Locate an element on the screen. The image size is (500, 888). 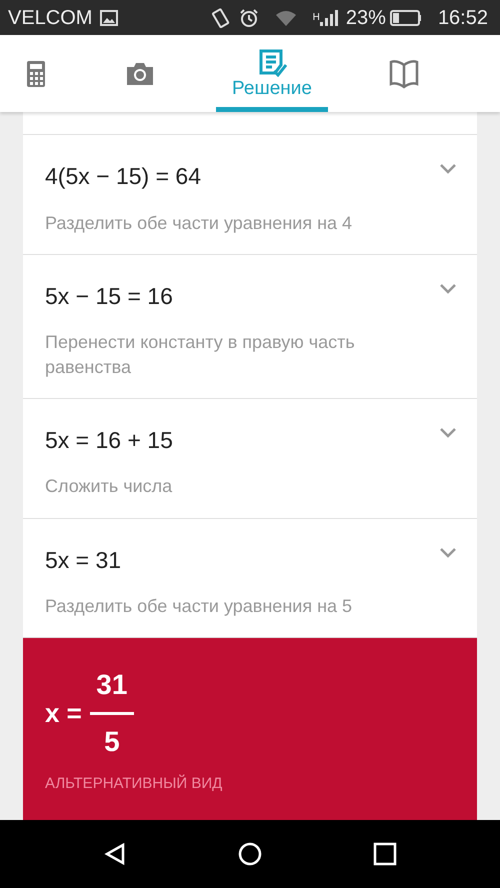
step-hint: Сложить числа is located at coordinates (109, 486).